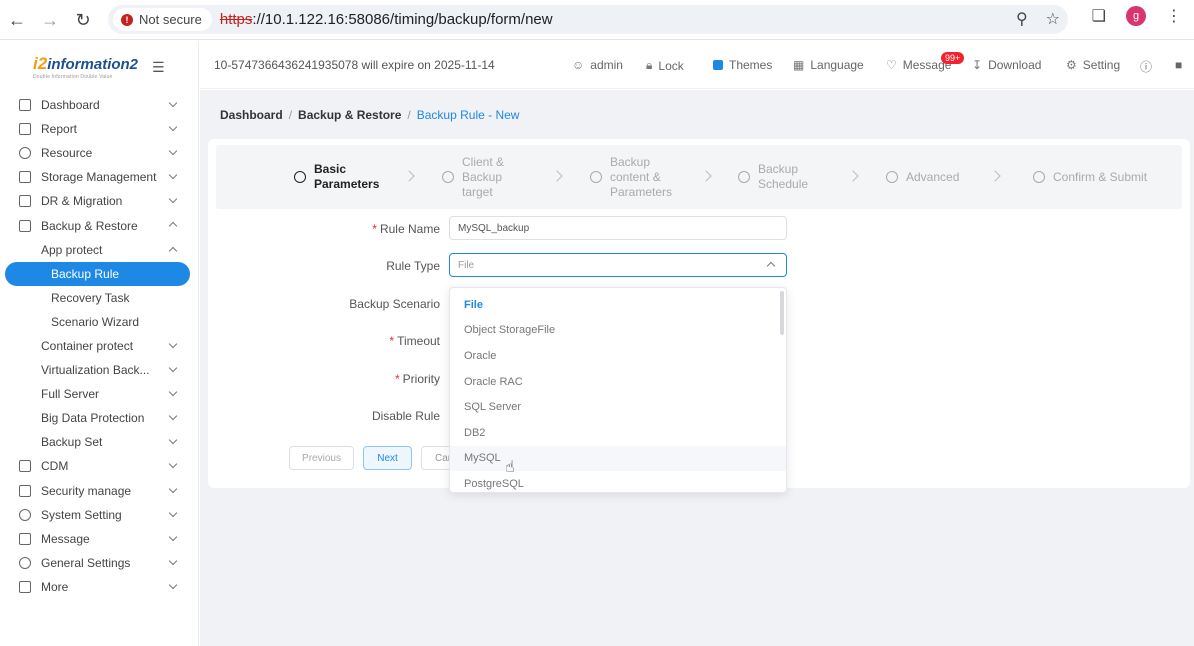 The width and height of the screenshot is (1194, 646). Describe the element at coordinates (1178, 65) in the screenshot. I see `chat-icon: ■` at that location.